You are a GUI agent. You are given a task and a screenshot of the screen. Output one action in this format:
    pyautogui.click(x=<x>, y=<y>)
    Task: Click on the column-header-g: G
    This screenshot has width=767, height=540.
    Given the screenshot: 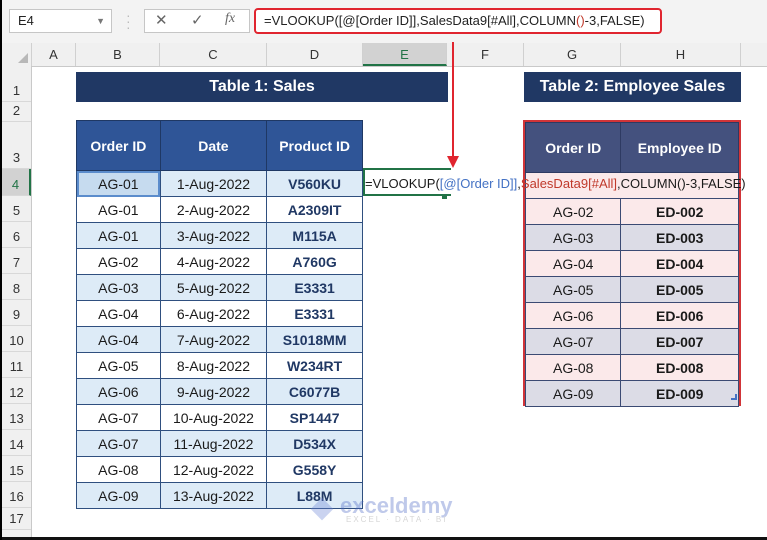 What is the action you would take?
    pyautogui.click(x=572, y=54)
    